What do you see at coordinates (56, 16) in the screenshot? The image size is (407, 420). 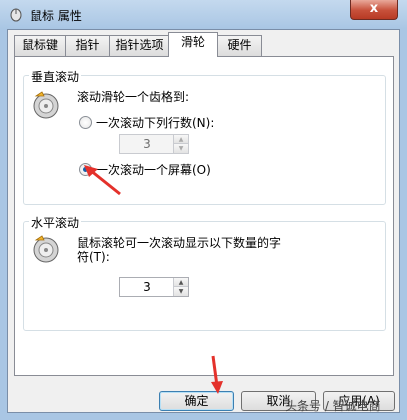 I see `window-title: 鼠标 属性` at bounding box center [56, 16].